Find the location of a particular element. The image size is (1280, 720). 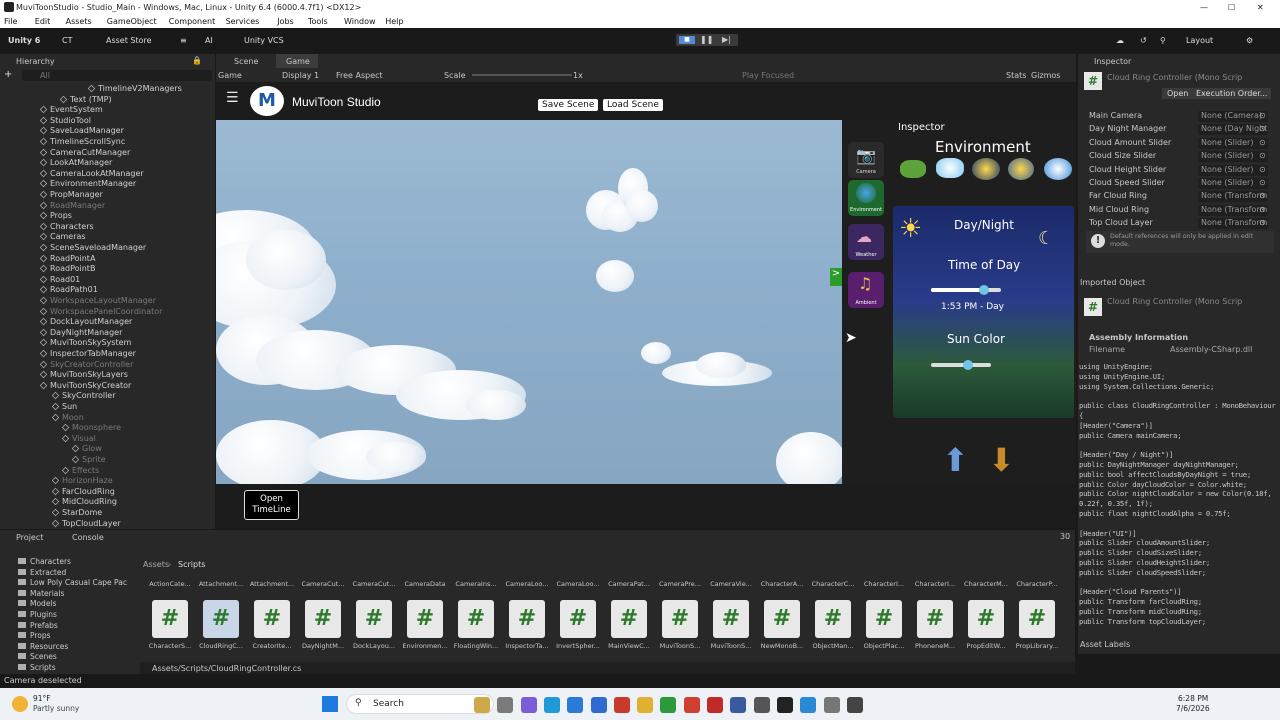

minimize-button: — is located at coordinates (1204, 7).